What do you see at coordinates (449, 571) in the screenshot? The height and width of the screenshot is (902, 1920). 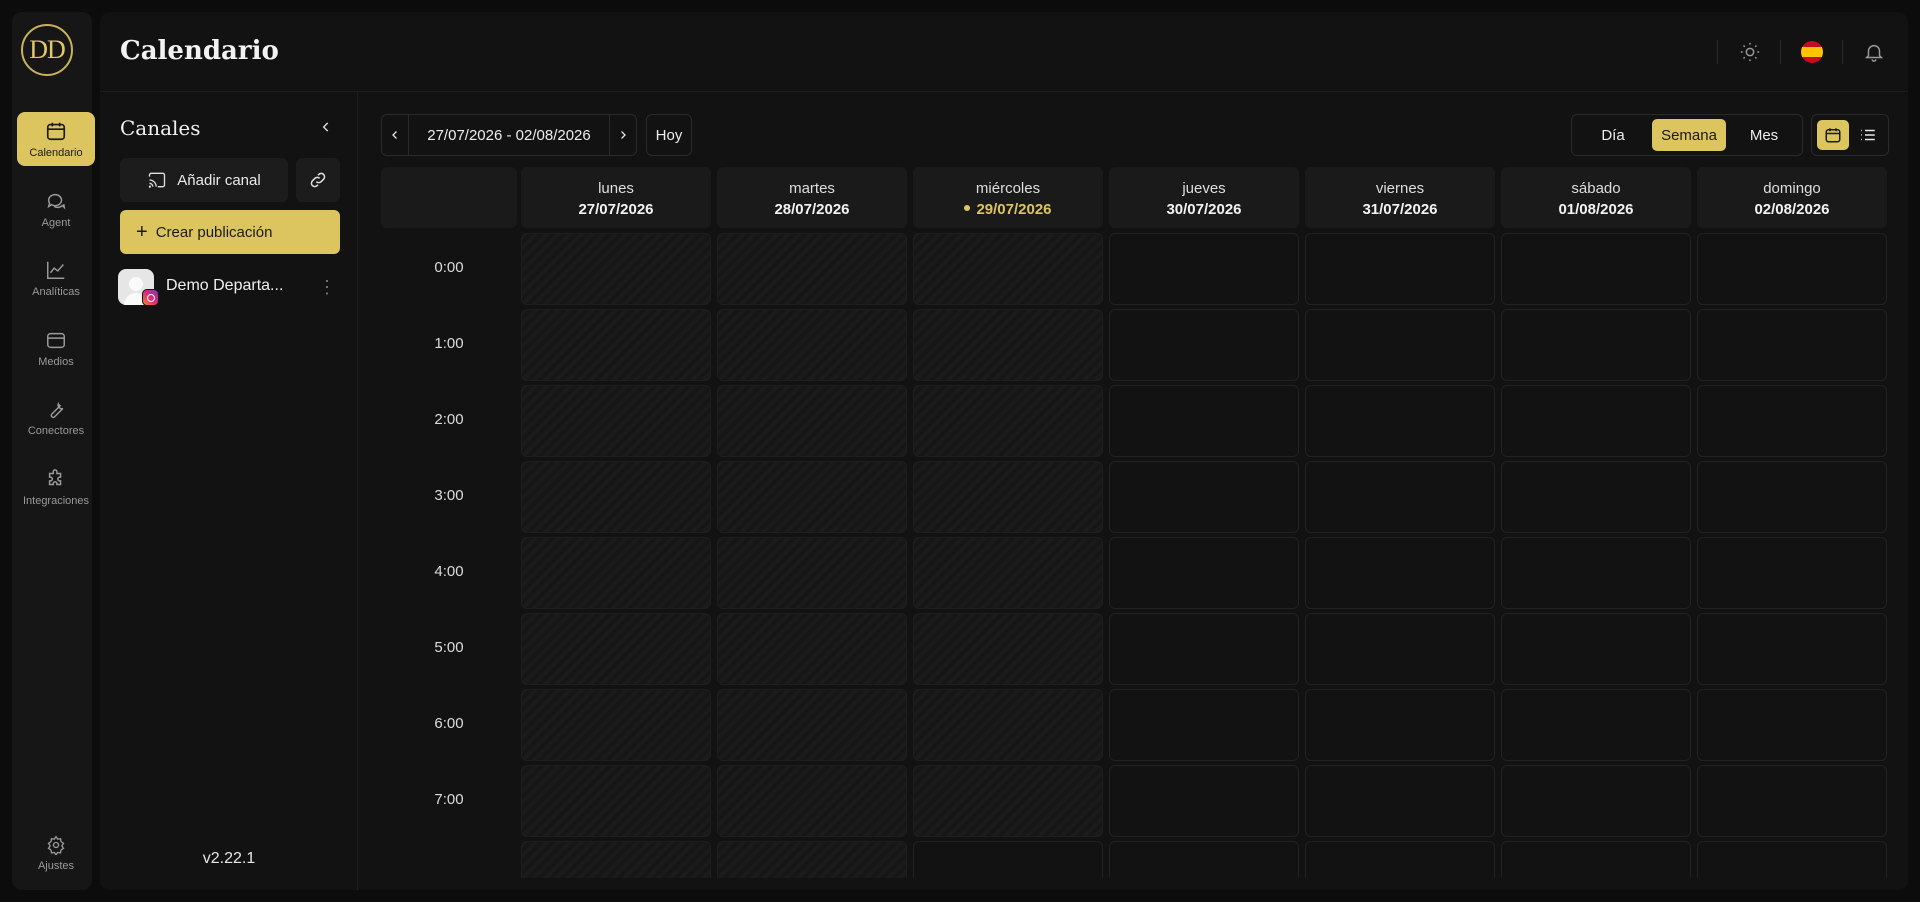 I see `hour-label: 4:00` at bounding box center [449, 571].